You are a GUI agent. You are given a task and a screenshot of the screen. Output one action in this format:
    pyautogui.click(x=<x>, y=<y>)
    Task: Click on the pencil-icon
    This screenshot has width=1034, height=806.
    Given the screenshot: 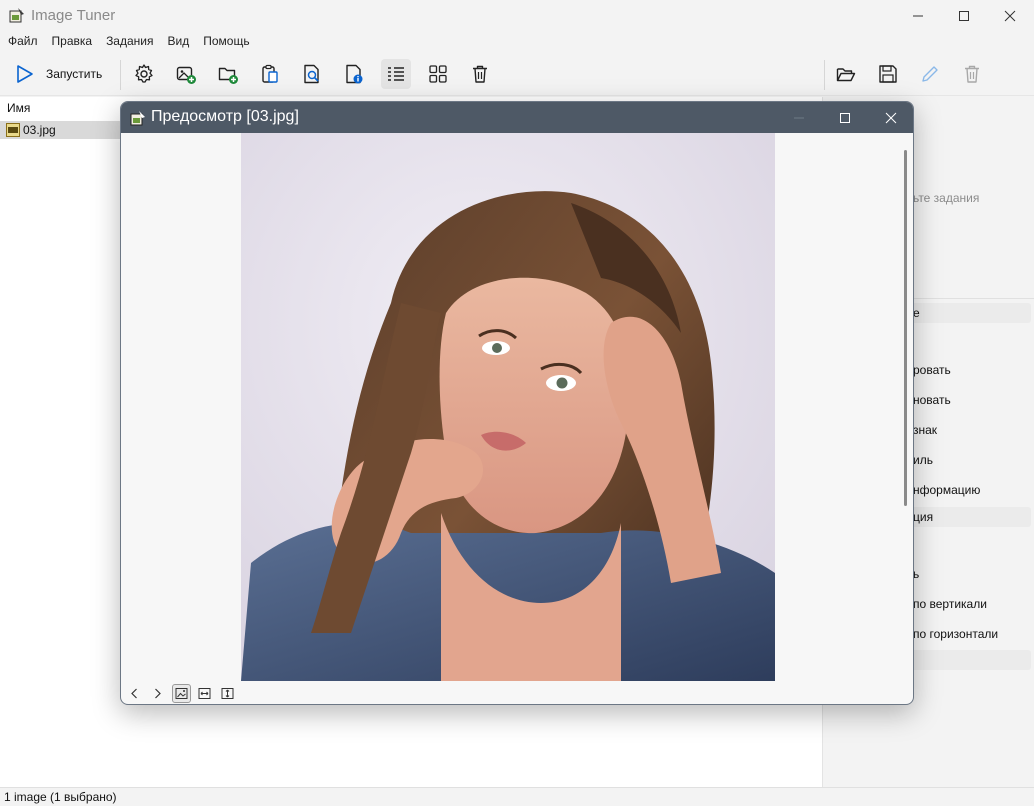 What is the action you would take?
    pyautogui.click(x=930, y=74)
    